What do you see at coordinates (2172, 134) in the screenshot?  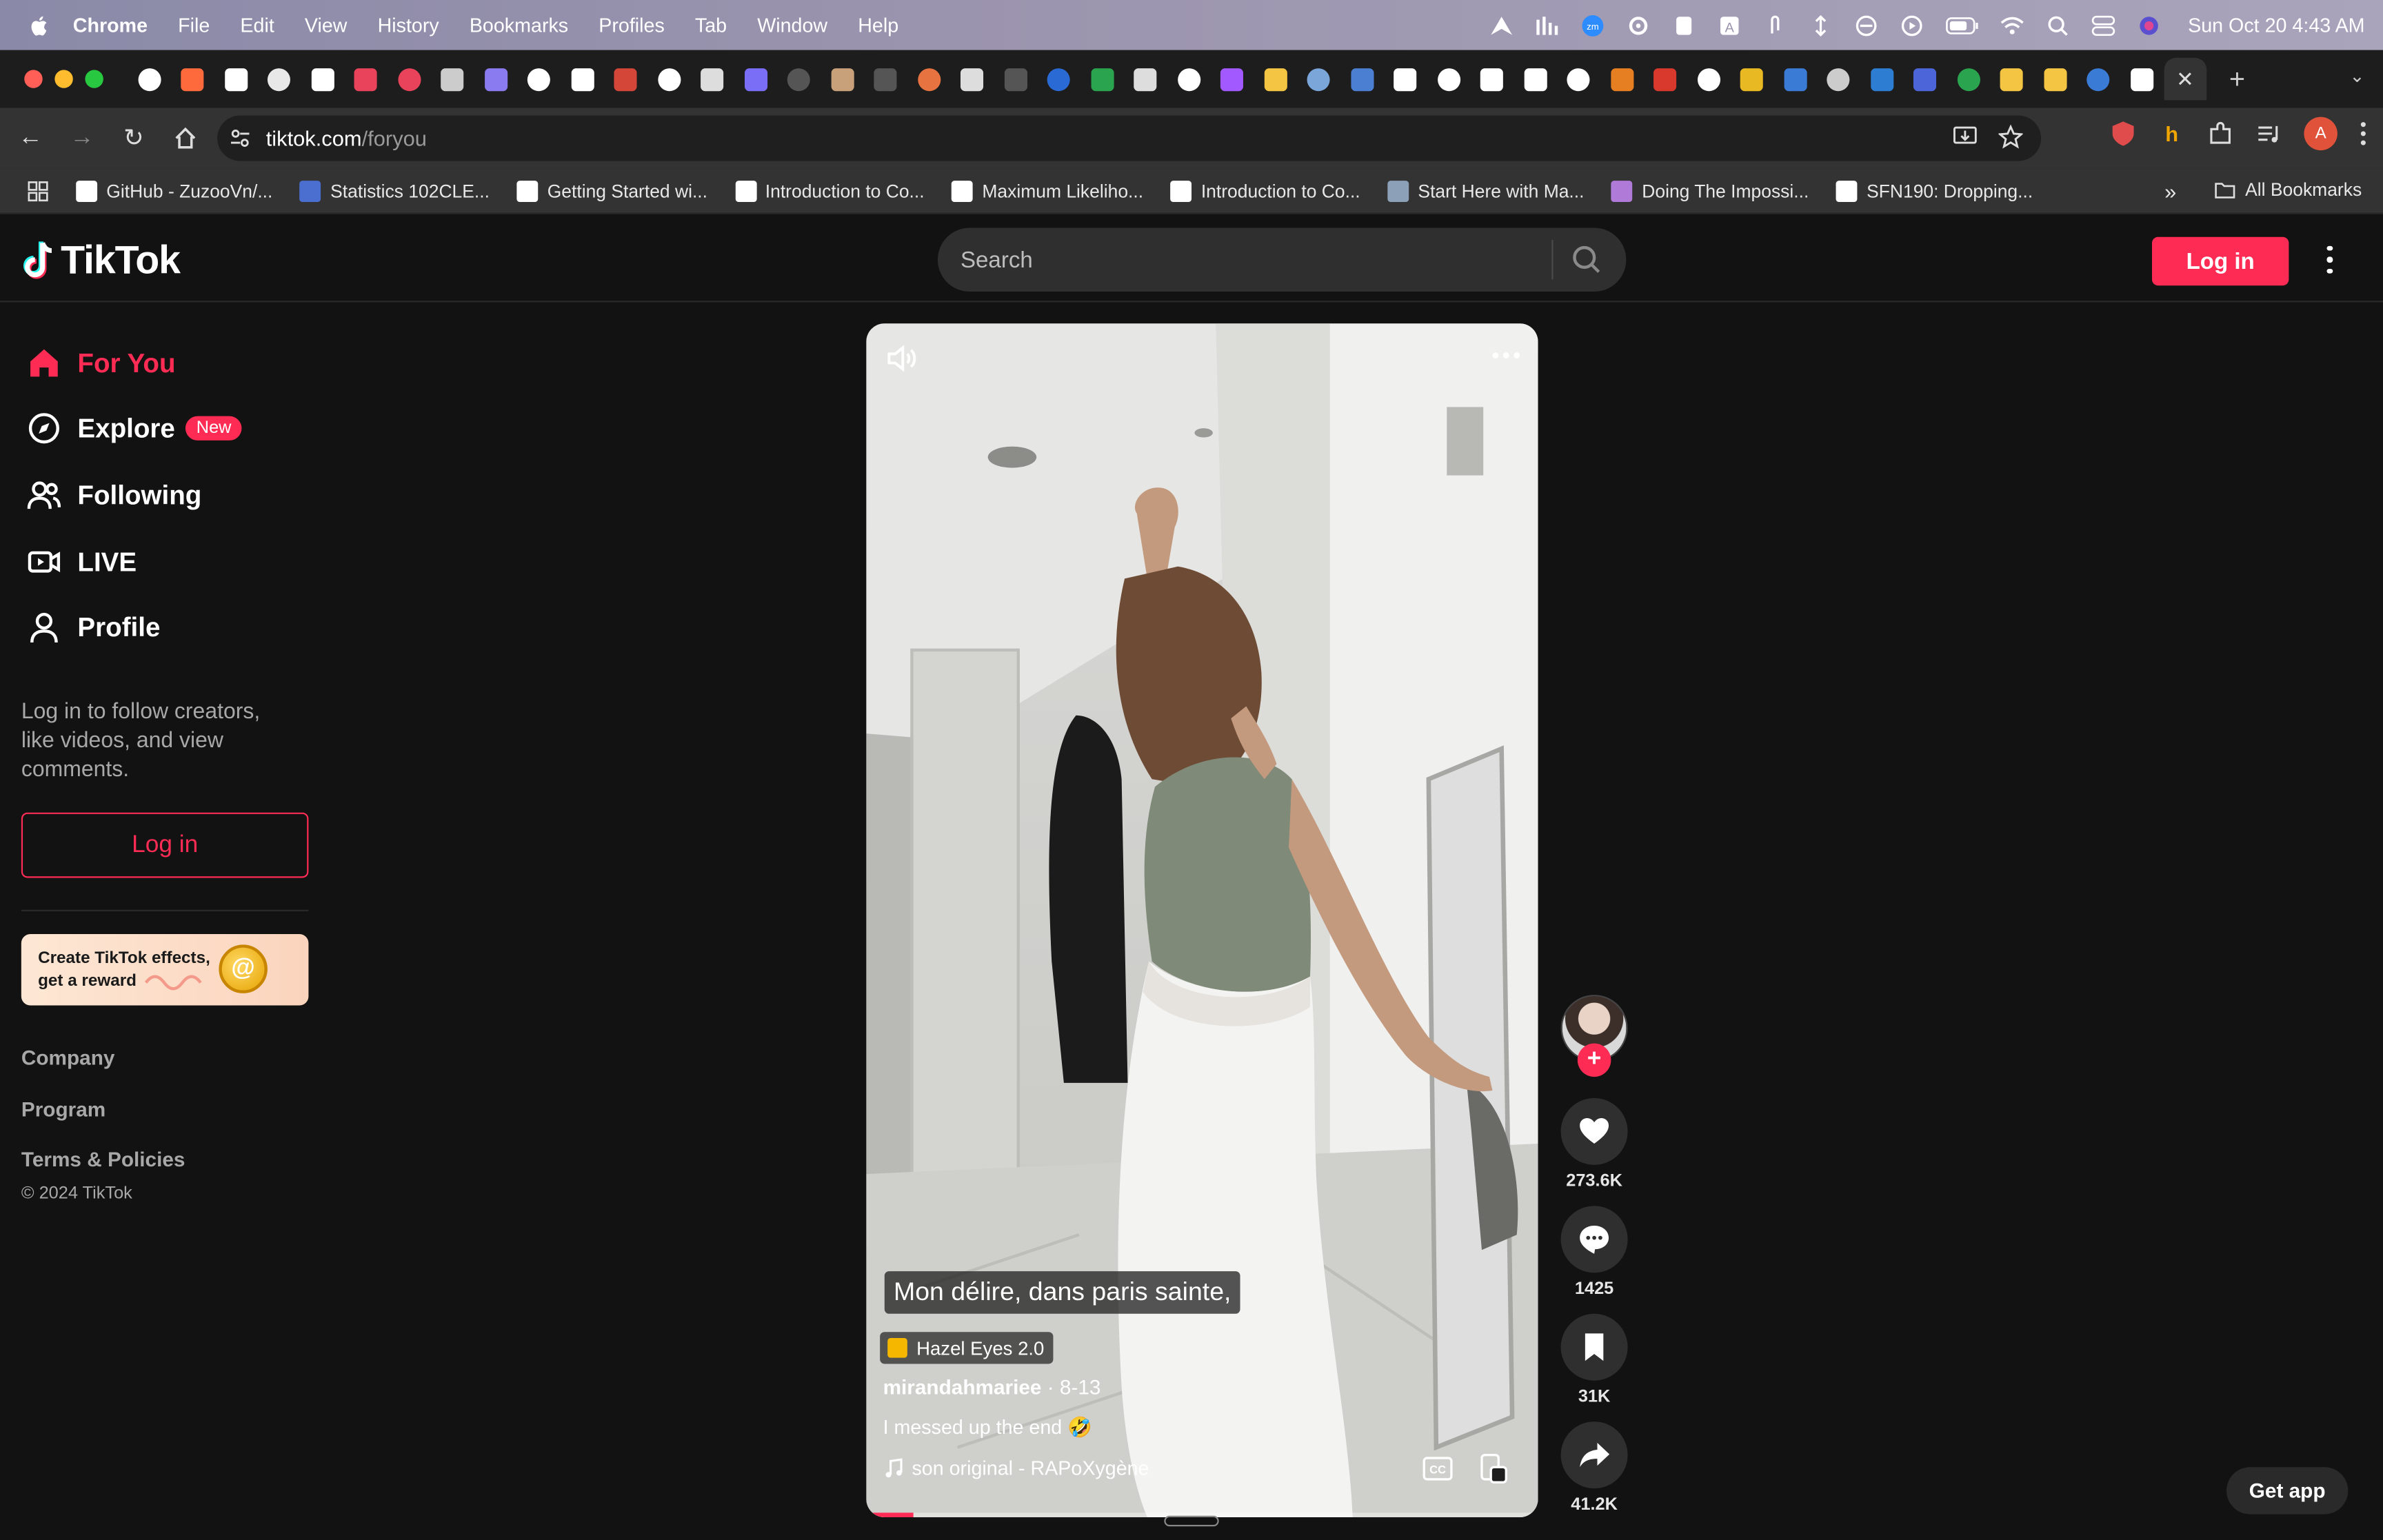 I see `honey-extension-icon: h` at bounding box center [2172, 134].